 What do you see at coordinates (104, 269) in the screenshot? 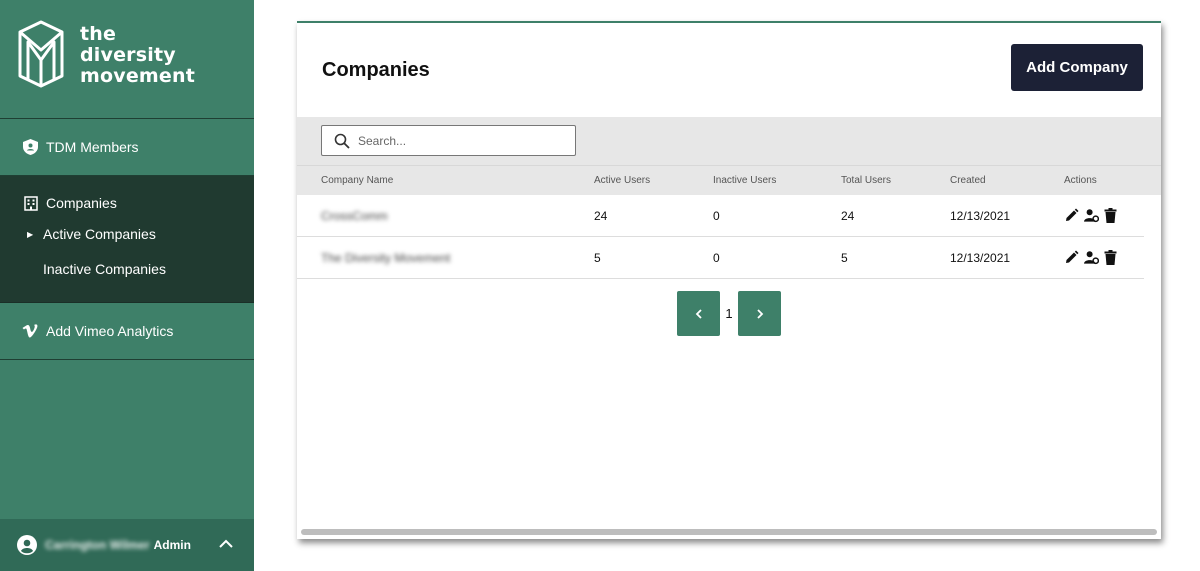
I see `nav-inactive-companies-label: Inactive Companies` at bounding box center [104, 269].